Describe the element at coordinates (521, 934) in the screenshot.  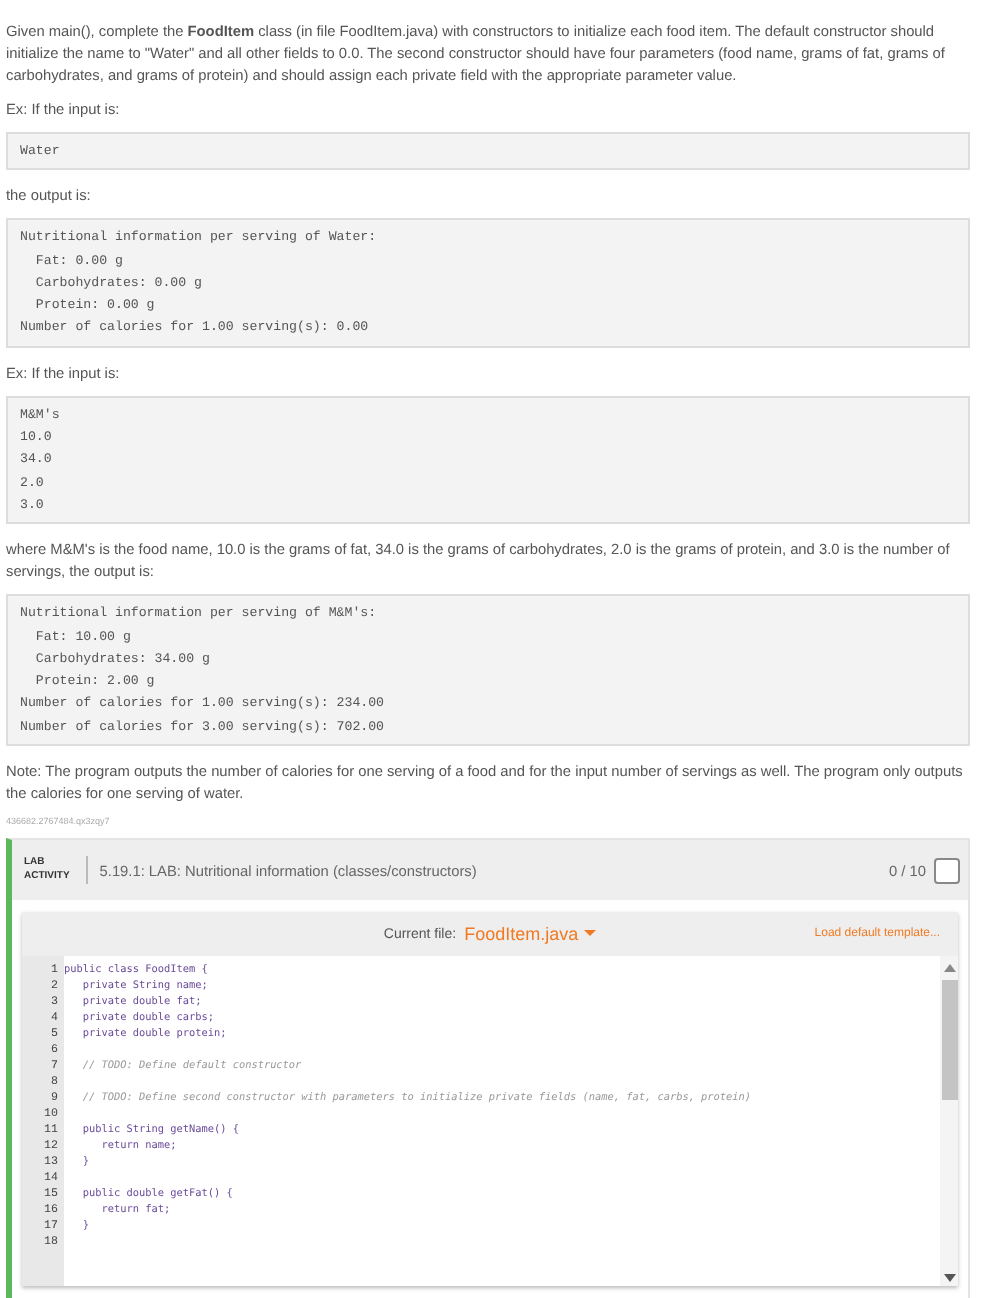
I see `file-dropdown: FoodItem.java` at that location.